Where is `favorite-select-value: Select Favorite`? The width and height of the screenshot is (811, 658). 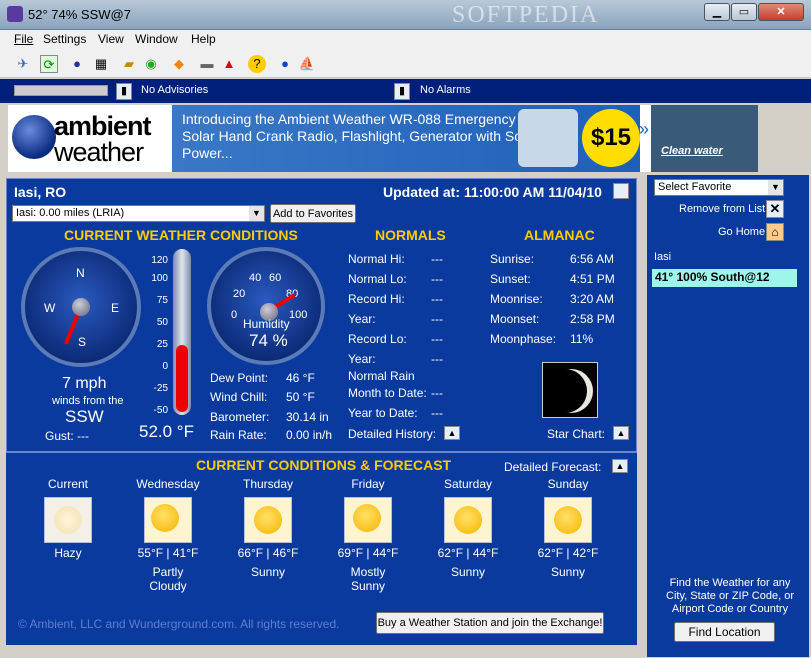 favorite-select-value: Select Favorite is located at coordinates (695, 187).